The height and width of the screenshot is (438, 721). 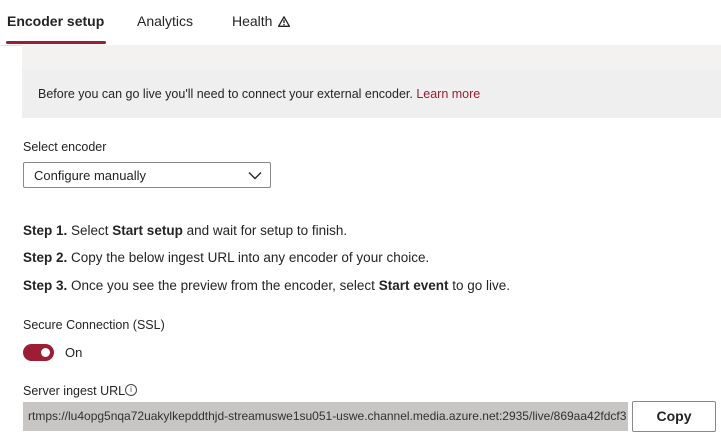 What do you see at coordinates (65, 147) in the screenshot?
I see `select-encoder-label: Select encoder` at bounding box center [65, 147].